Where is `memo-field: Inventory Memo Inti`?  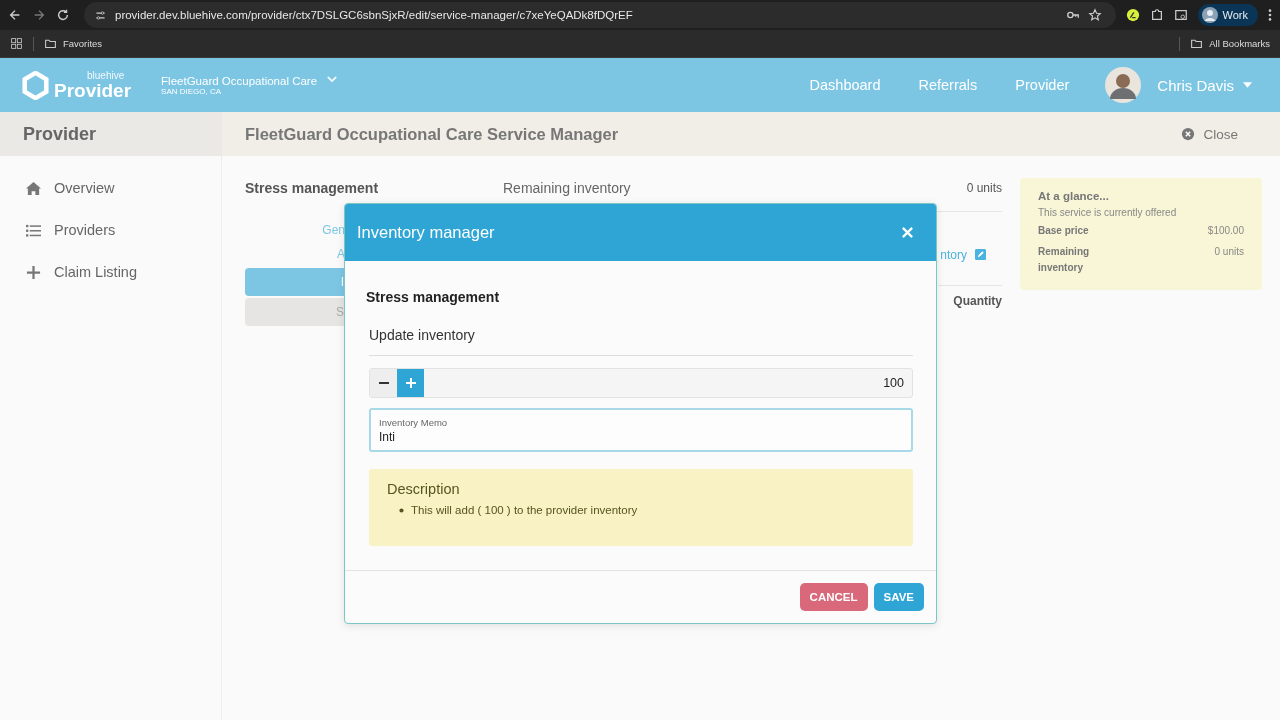 memo-field: Inventory Memo Inti is located at coordinates (641, 430).